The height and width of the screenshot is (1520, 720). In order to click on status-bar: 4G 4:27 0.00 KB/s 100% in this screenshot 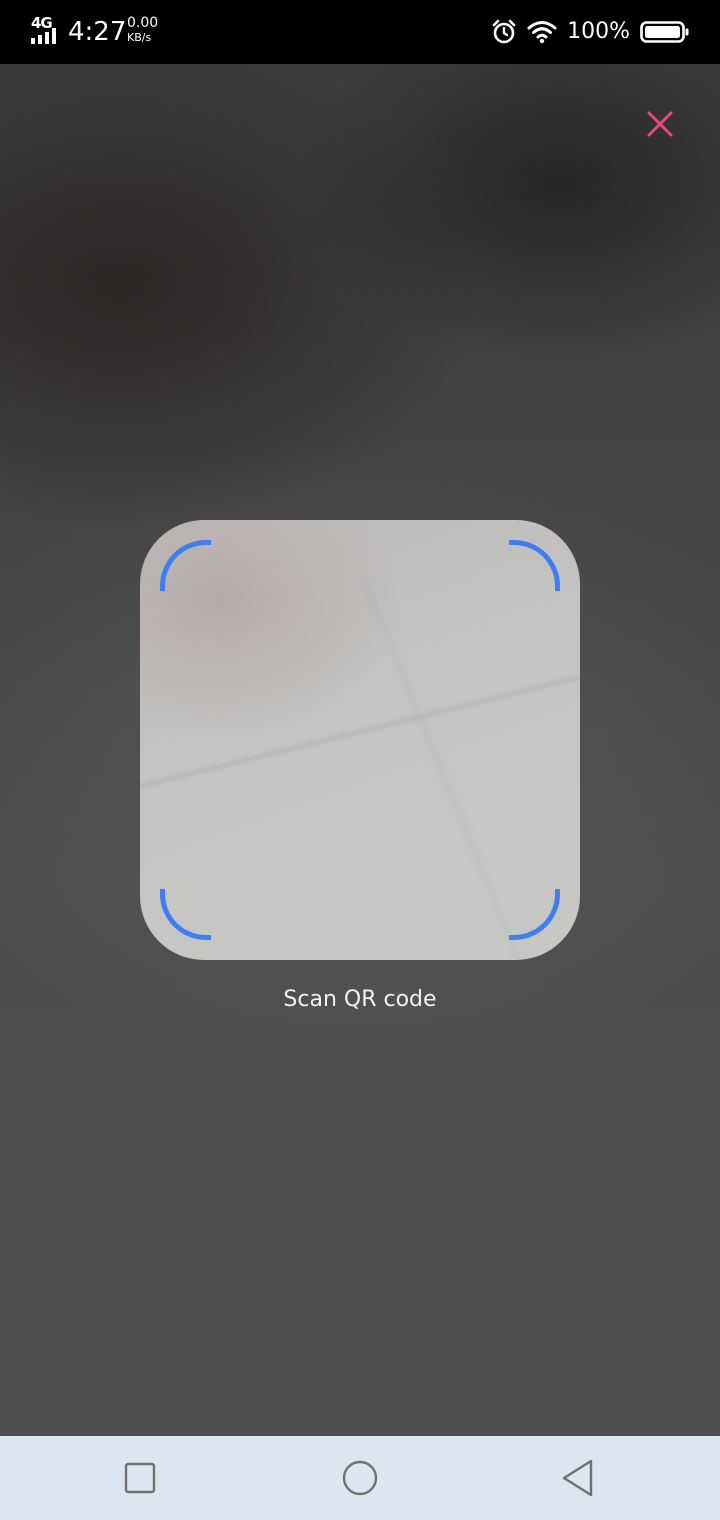, I will do `click(360, 32)`.